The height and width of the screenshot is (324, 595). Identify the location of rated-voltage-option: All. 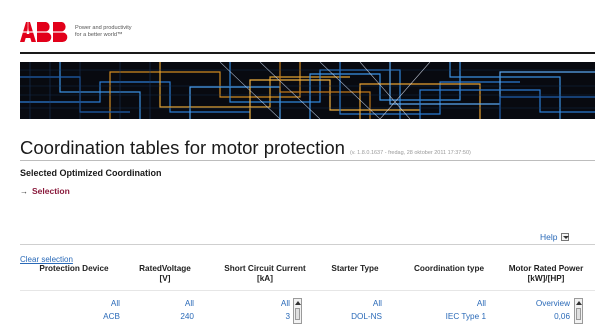
(162, 303).